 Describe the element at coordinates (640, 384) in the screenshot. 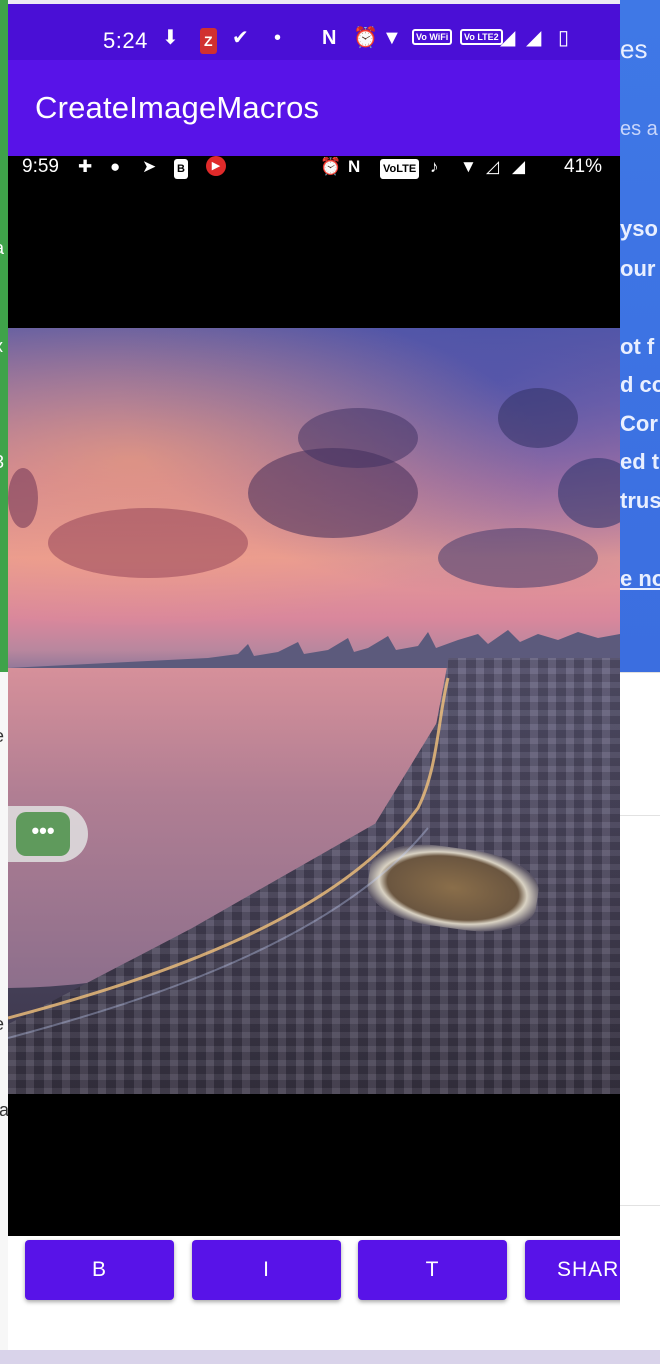

I see `background-text: d co` at that location.